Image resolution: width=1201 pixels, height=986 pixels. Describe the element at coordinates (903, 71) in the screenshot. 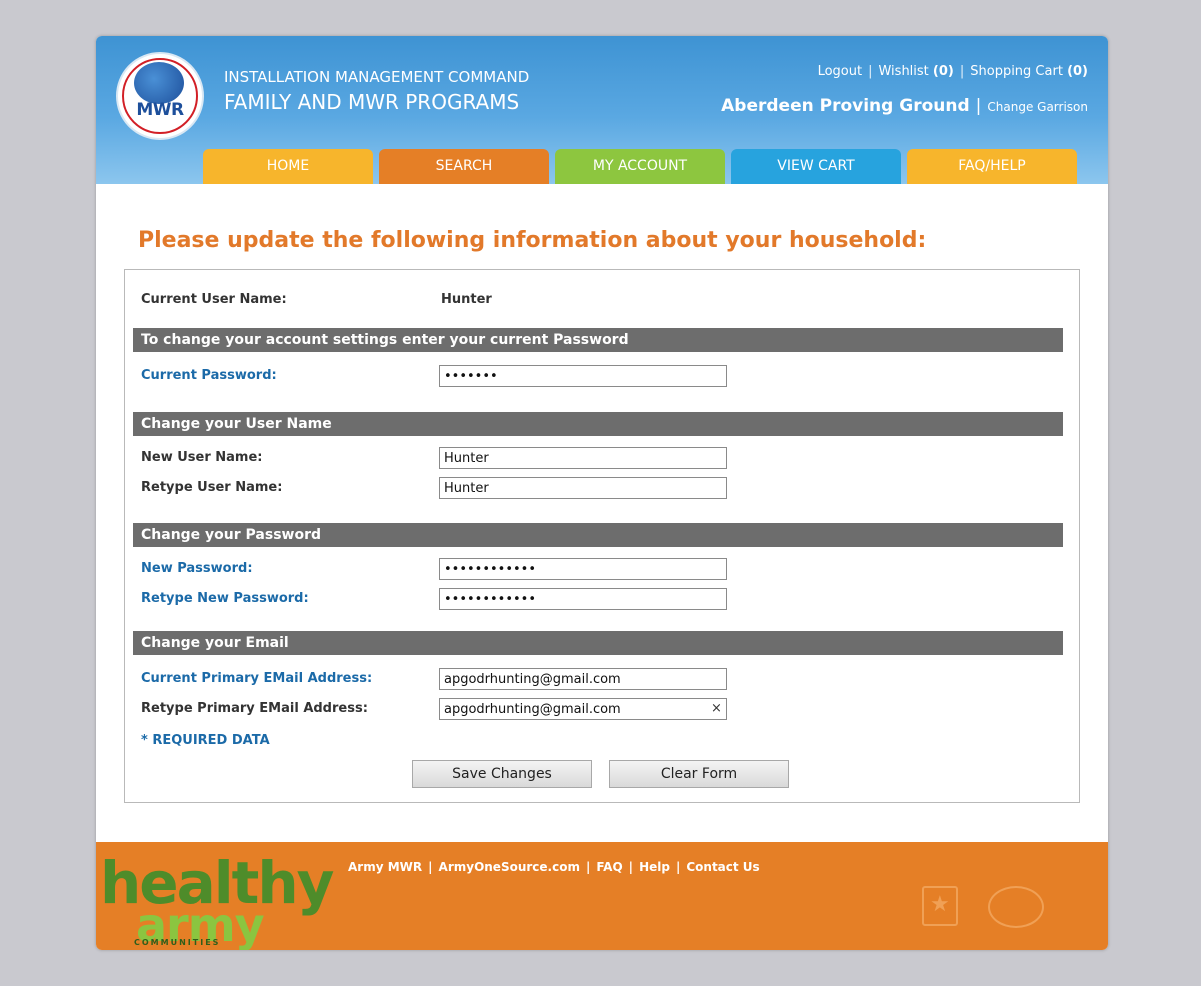

I see `wishlist-label: Wishlist` at that location.